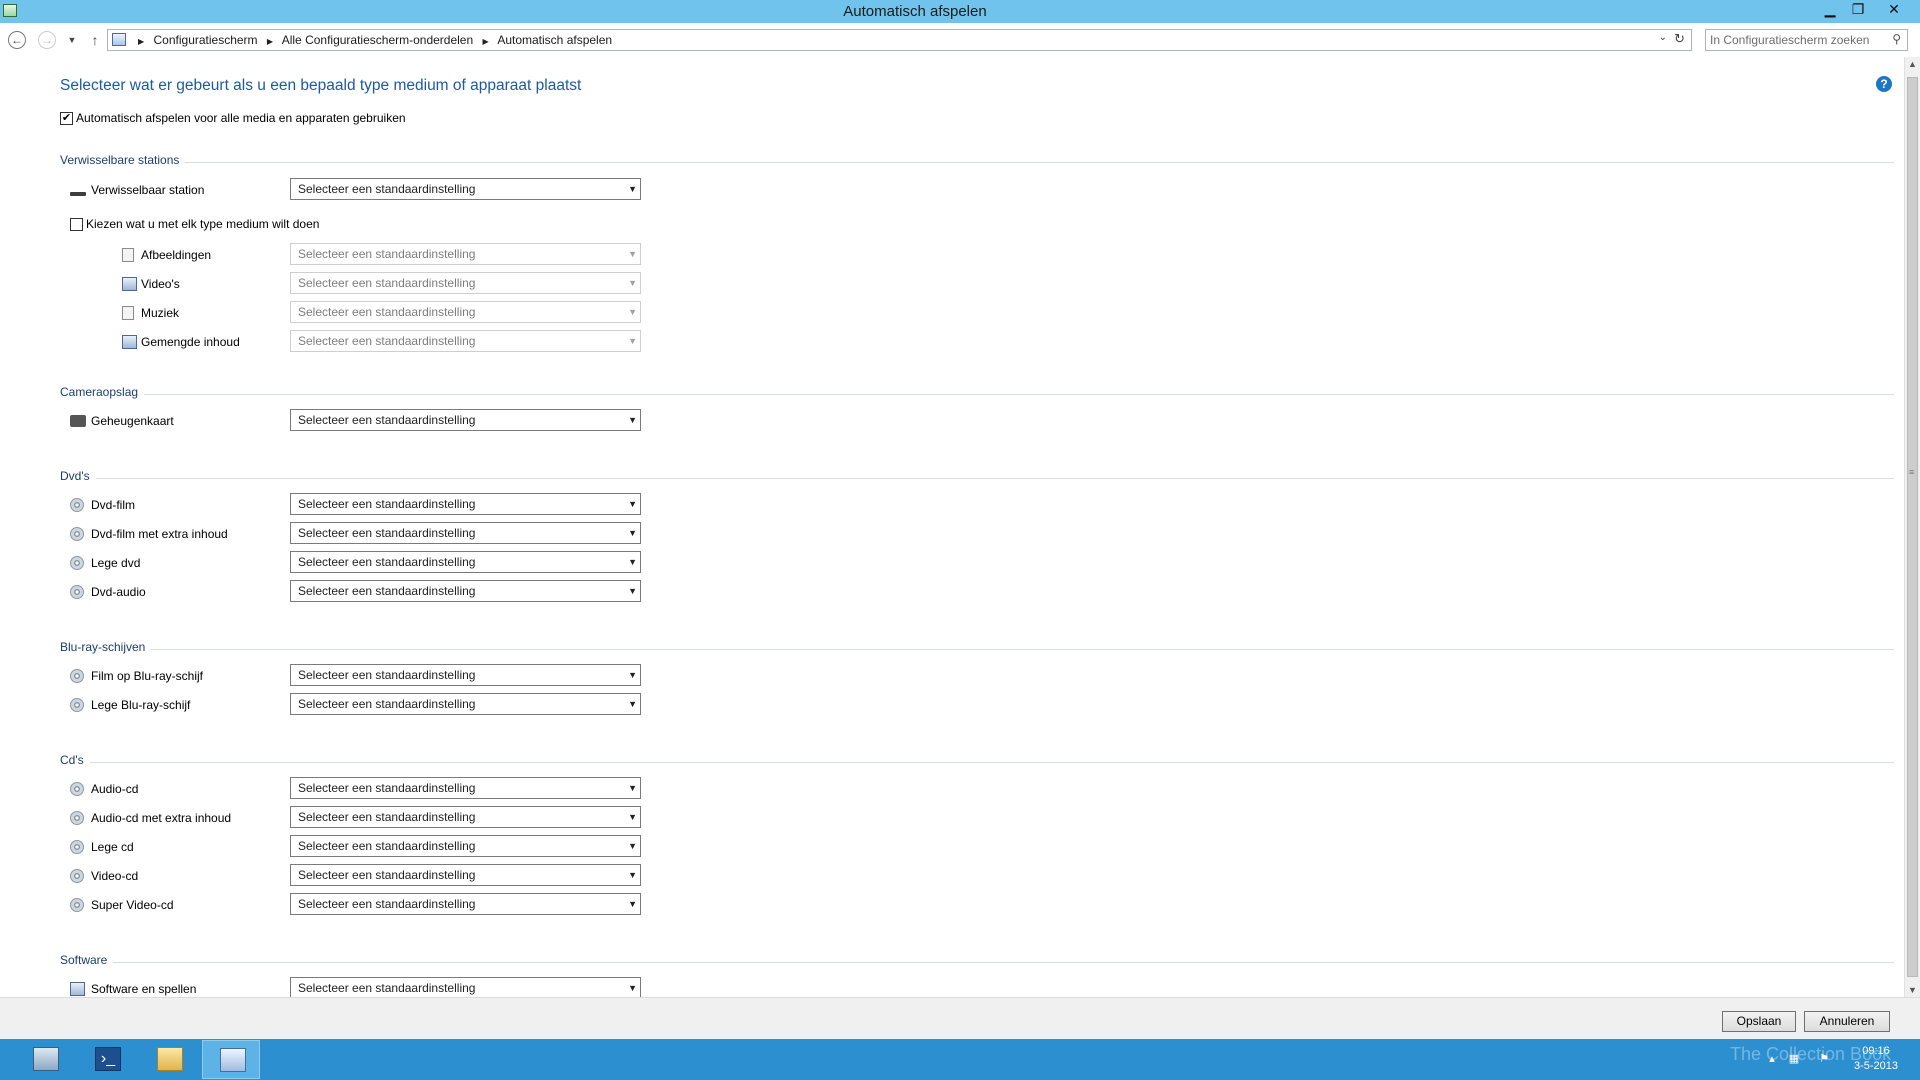 This screenshot has height=1080, width=1920. Describe the element at coordinates (77, 989) in the screenshot. I see `software-games-icon` at that location.